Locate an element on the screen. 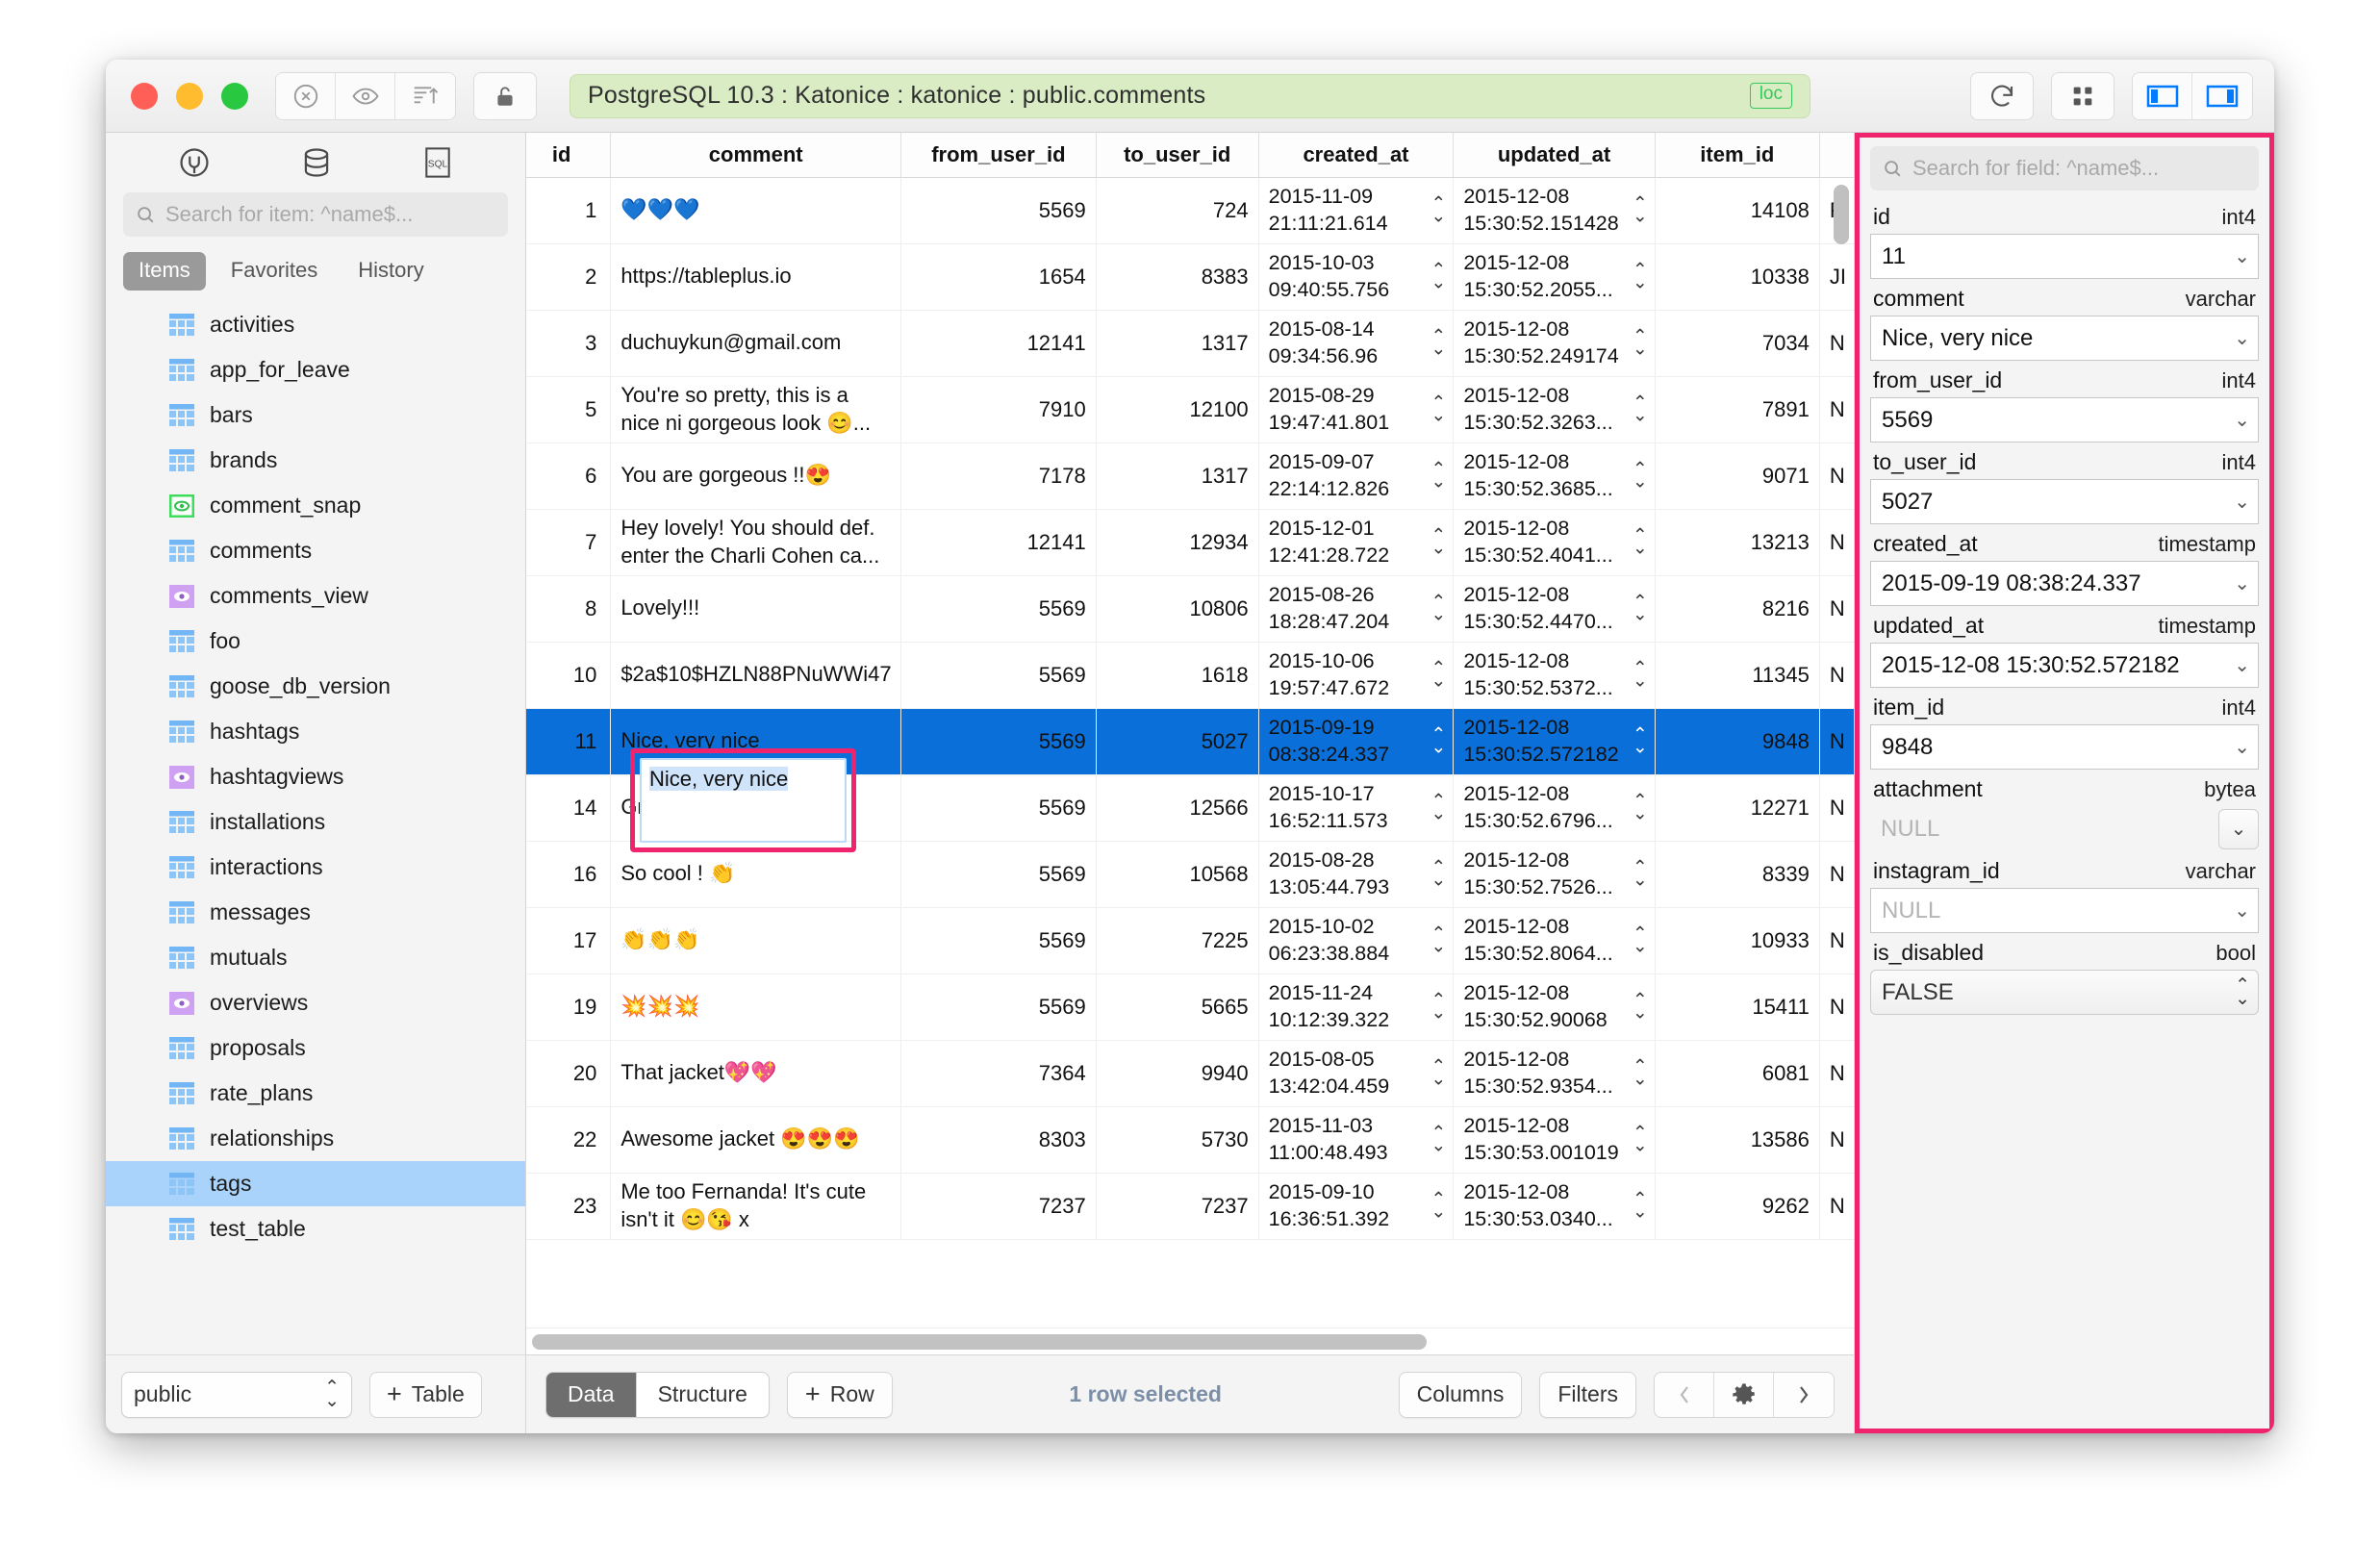  cell-from-user-id: 7178 is located at coordinates (999, 476).